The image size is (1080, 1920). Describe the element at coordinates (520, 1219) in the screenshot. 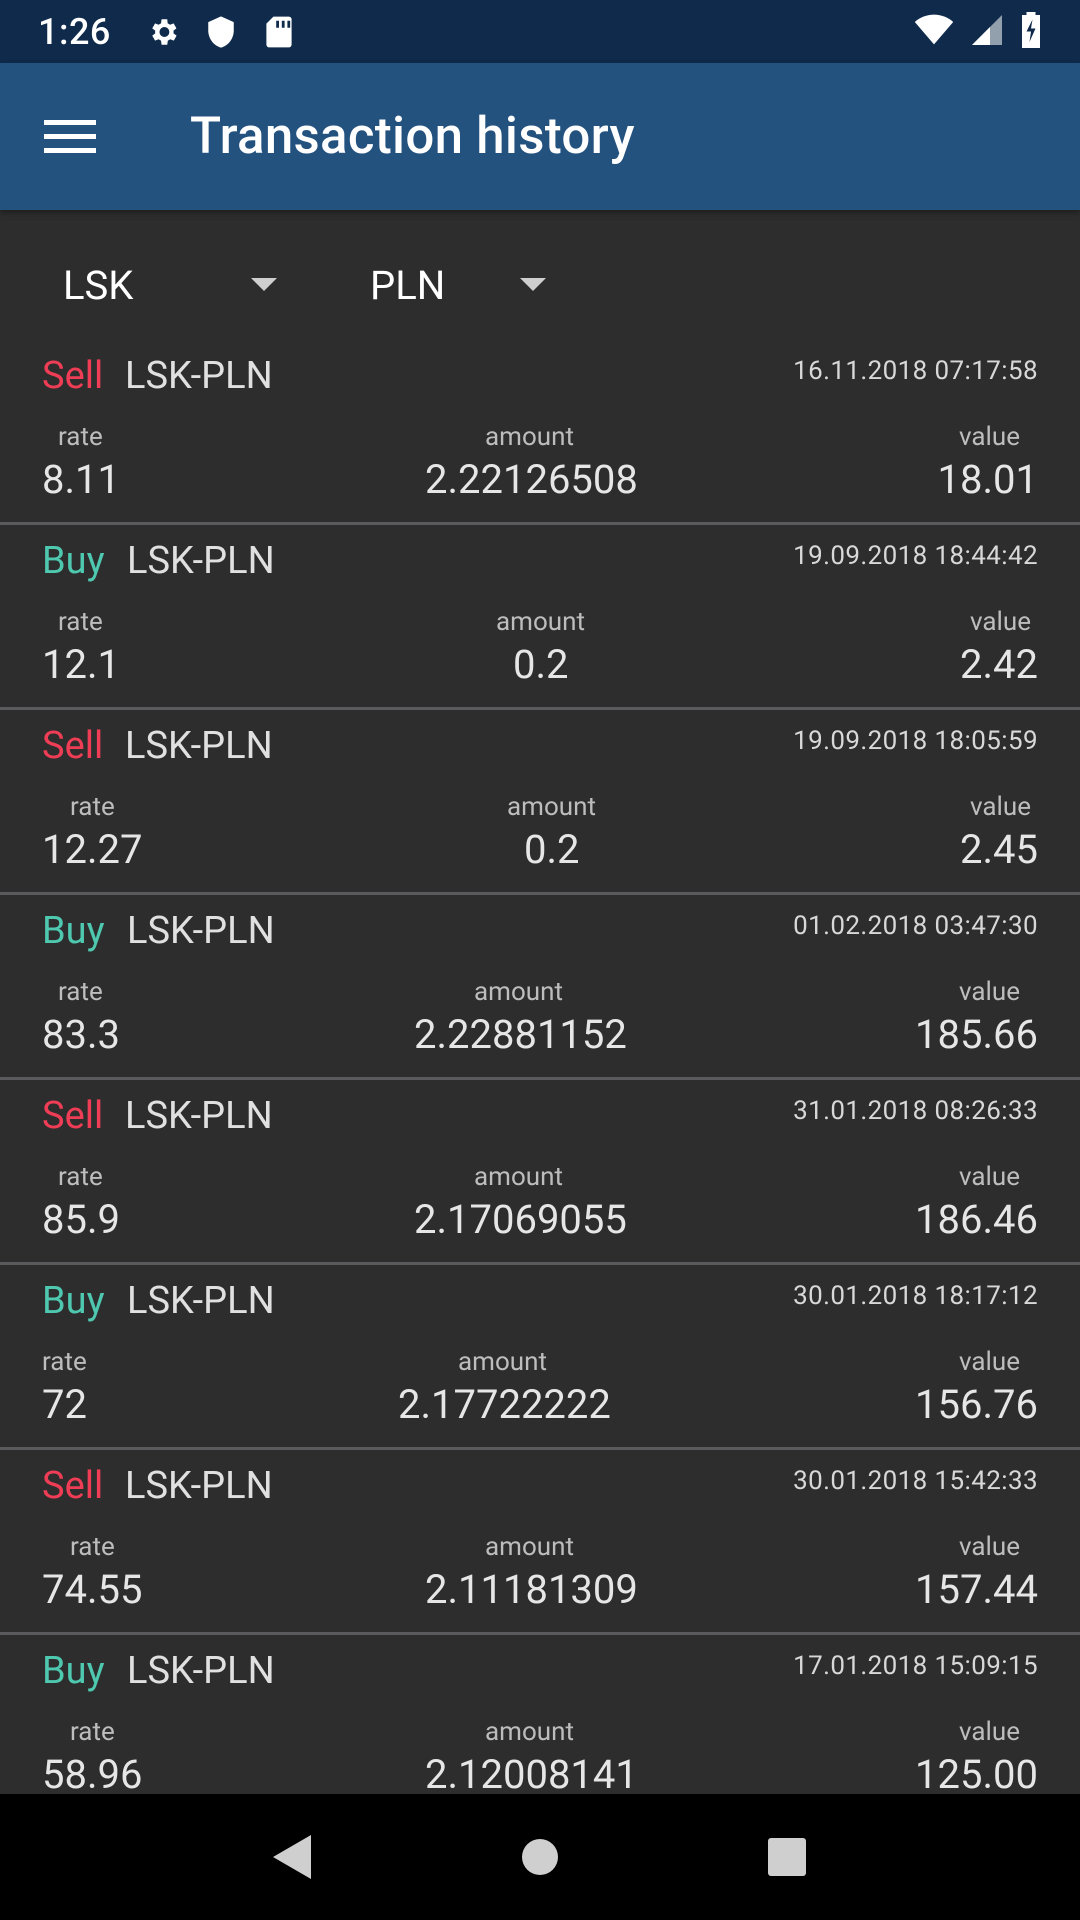

I see `amount-value: 2.17069055` at that location.